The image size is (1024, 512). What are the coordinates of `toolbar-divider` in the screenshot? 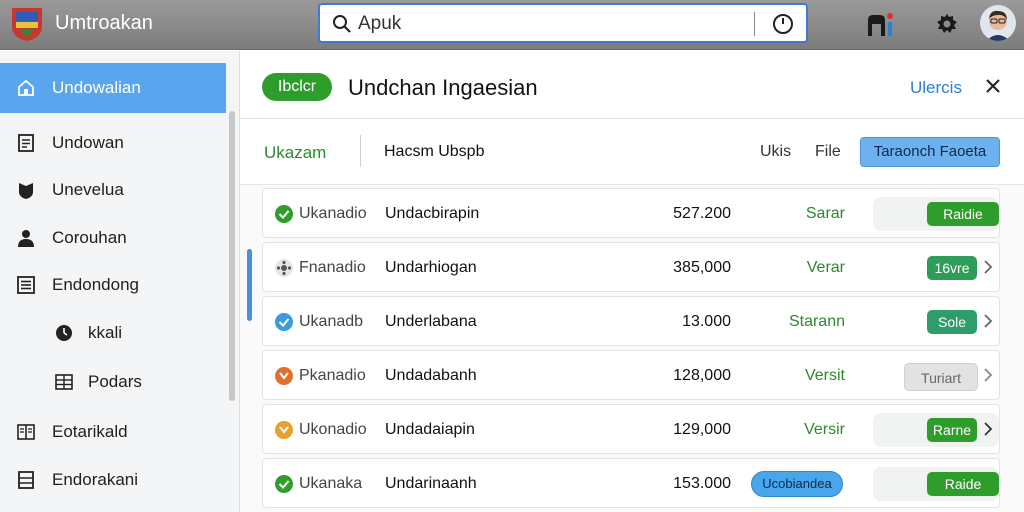 It's located at (360, 151).